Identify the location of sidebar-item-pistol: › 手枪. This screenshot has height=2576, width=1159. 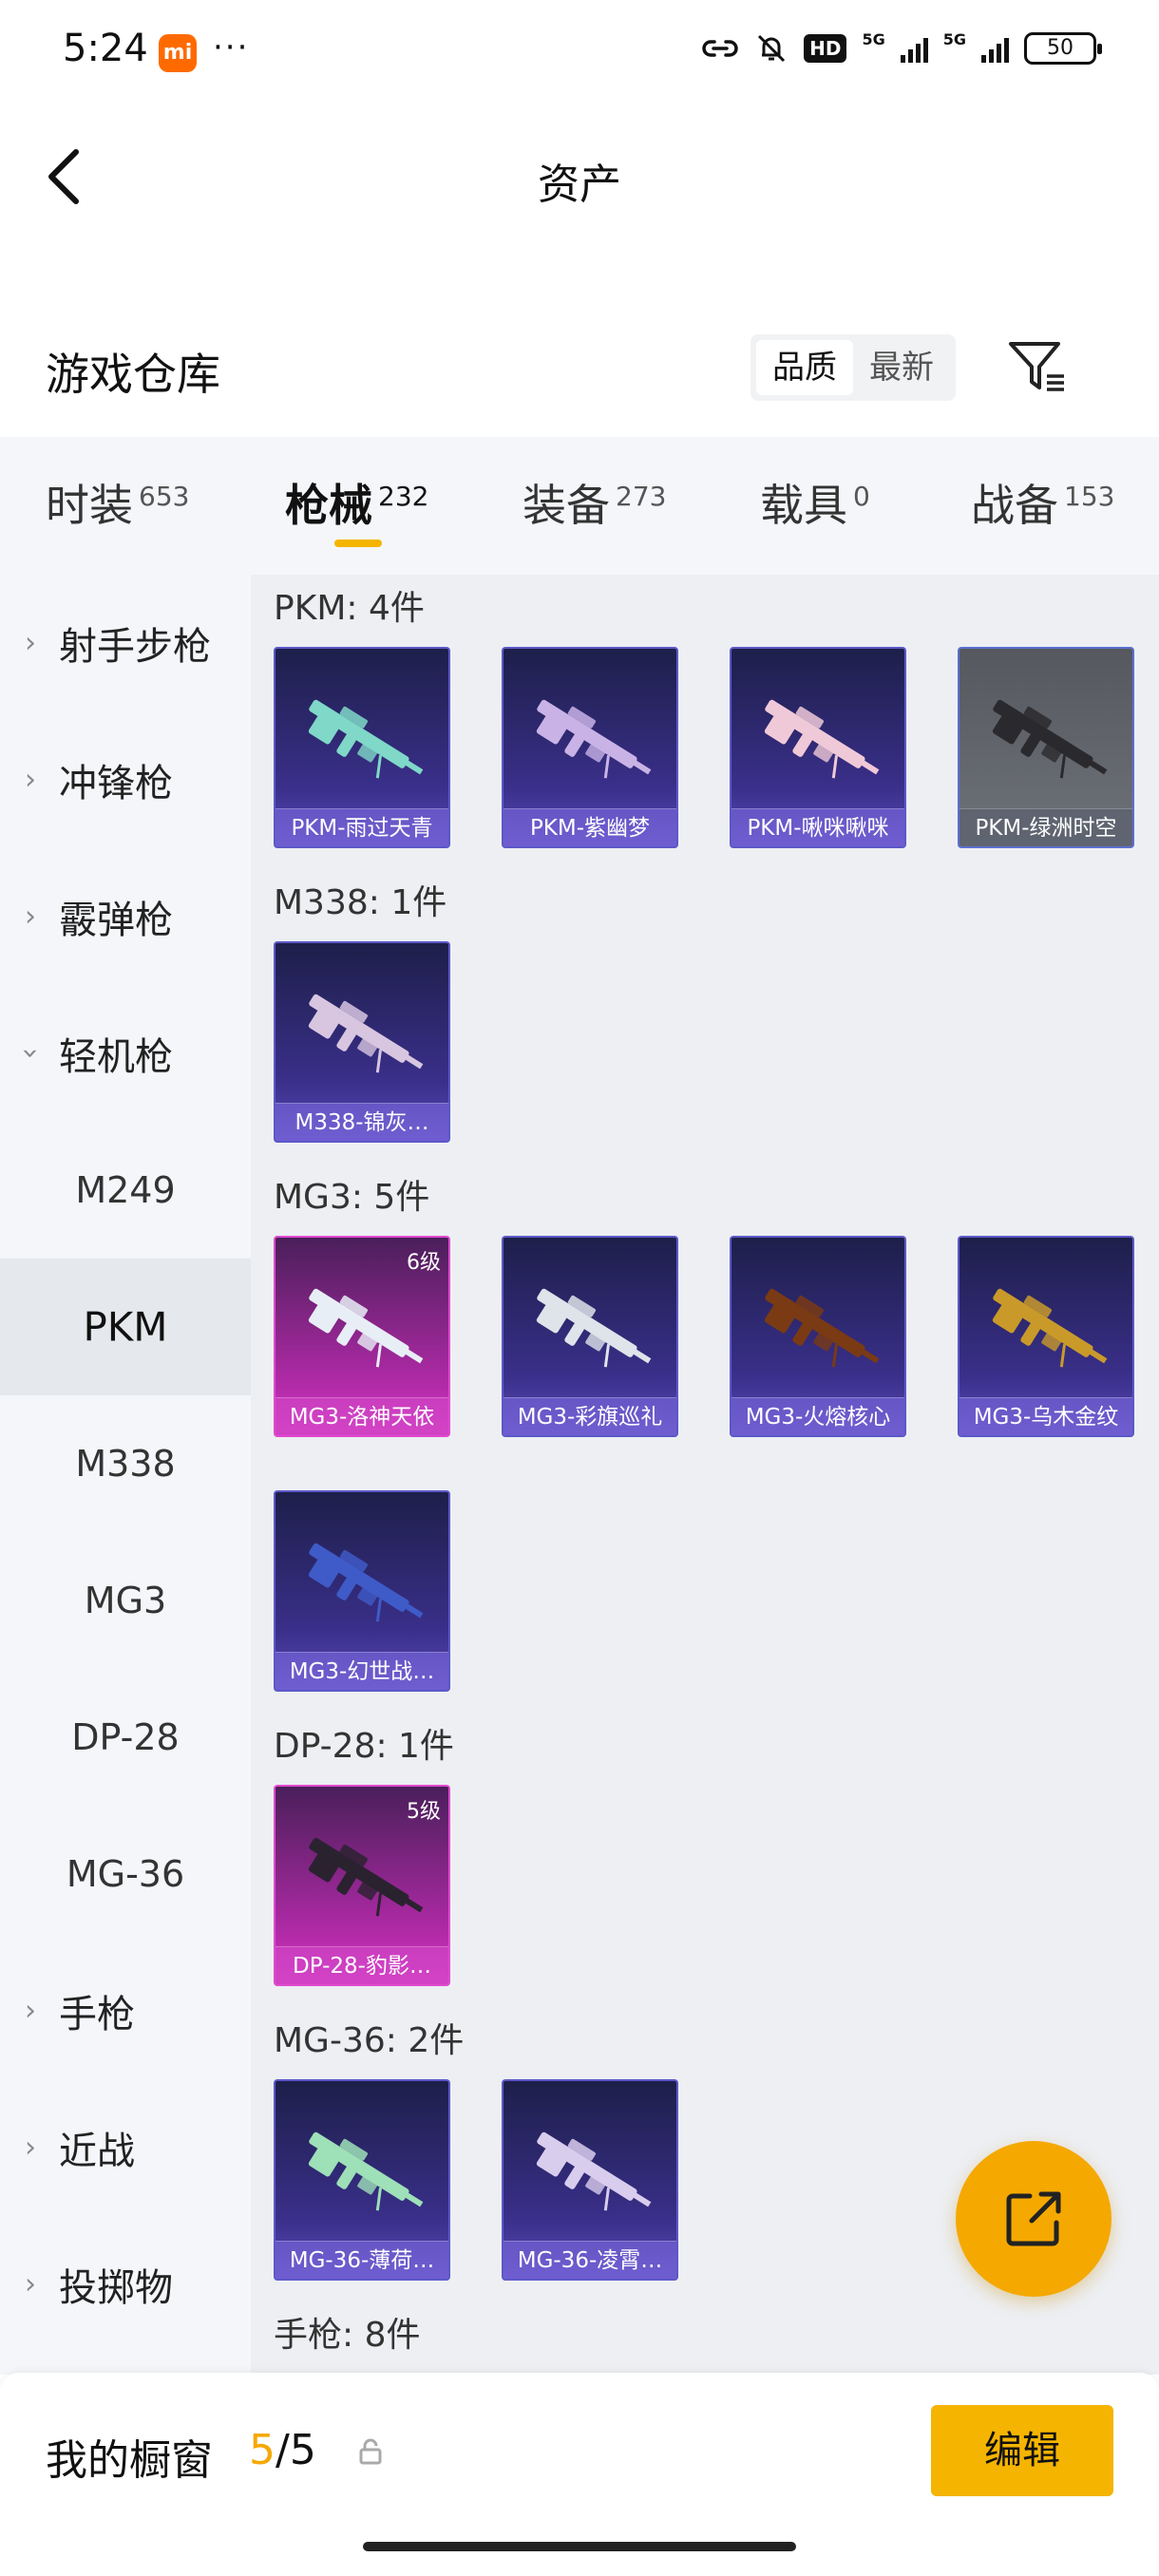
(125, 2010).